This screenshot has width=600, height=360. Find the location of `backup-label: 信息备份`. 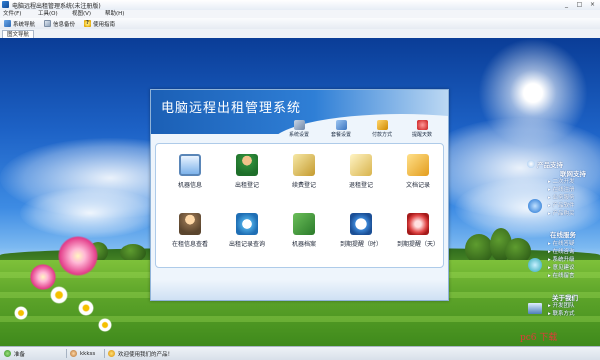

backup-label: 信息备份 is located at coordinates (64, 24).